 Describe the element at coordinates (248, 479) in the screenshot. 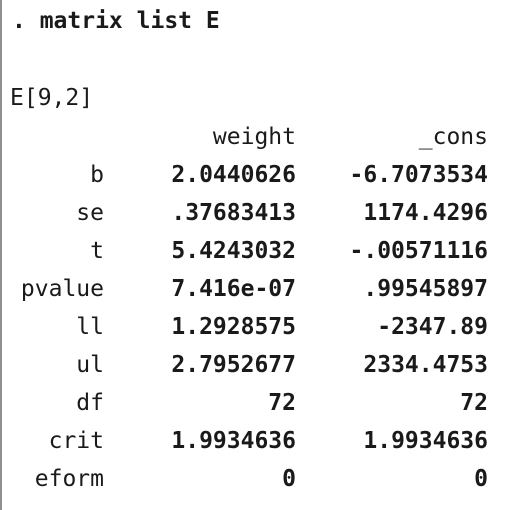

I see `matrix-row-eform: eform 0 0` at that location.